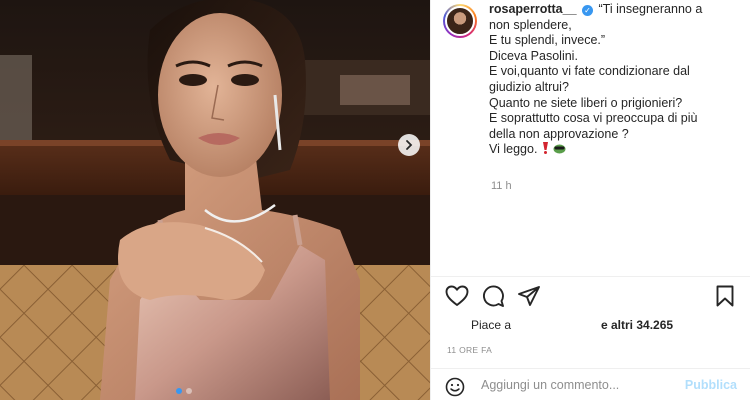 This screenshot has height=400, width=750. What do you see at coordinates (547, 40) in the screenshot?
I see `caption-line: E tu splendi, invece.”` at bounding box center [547, 40].